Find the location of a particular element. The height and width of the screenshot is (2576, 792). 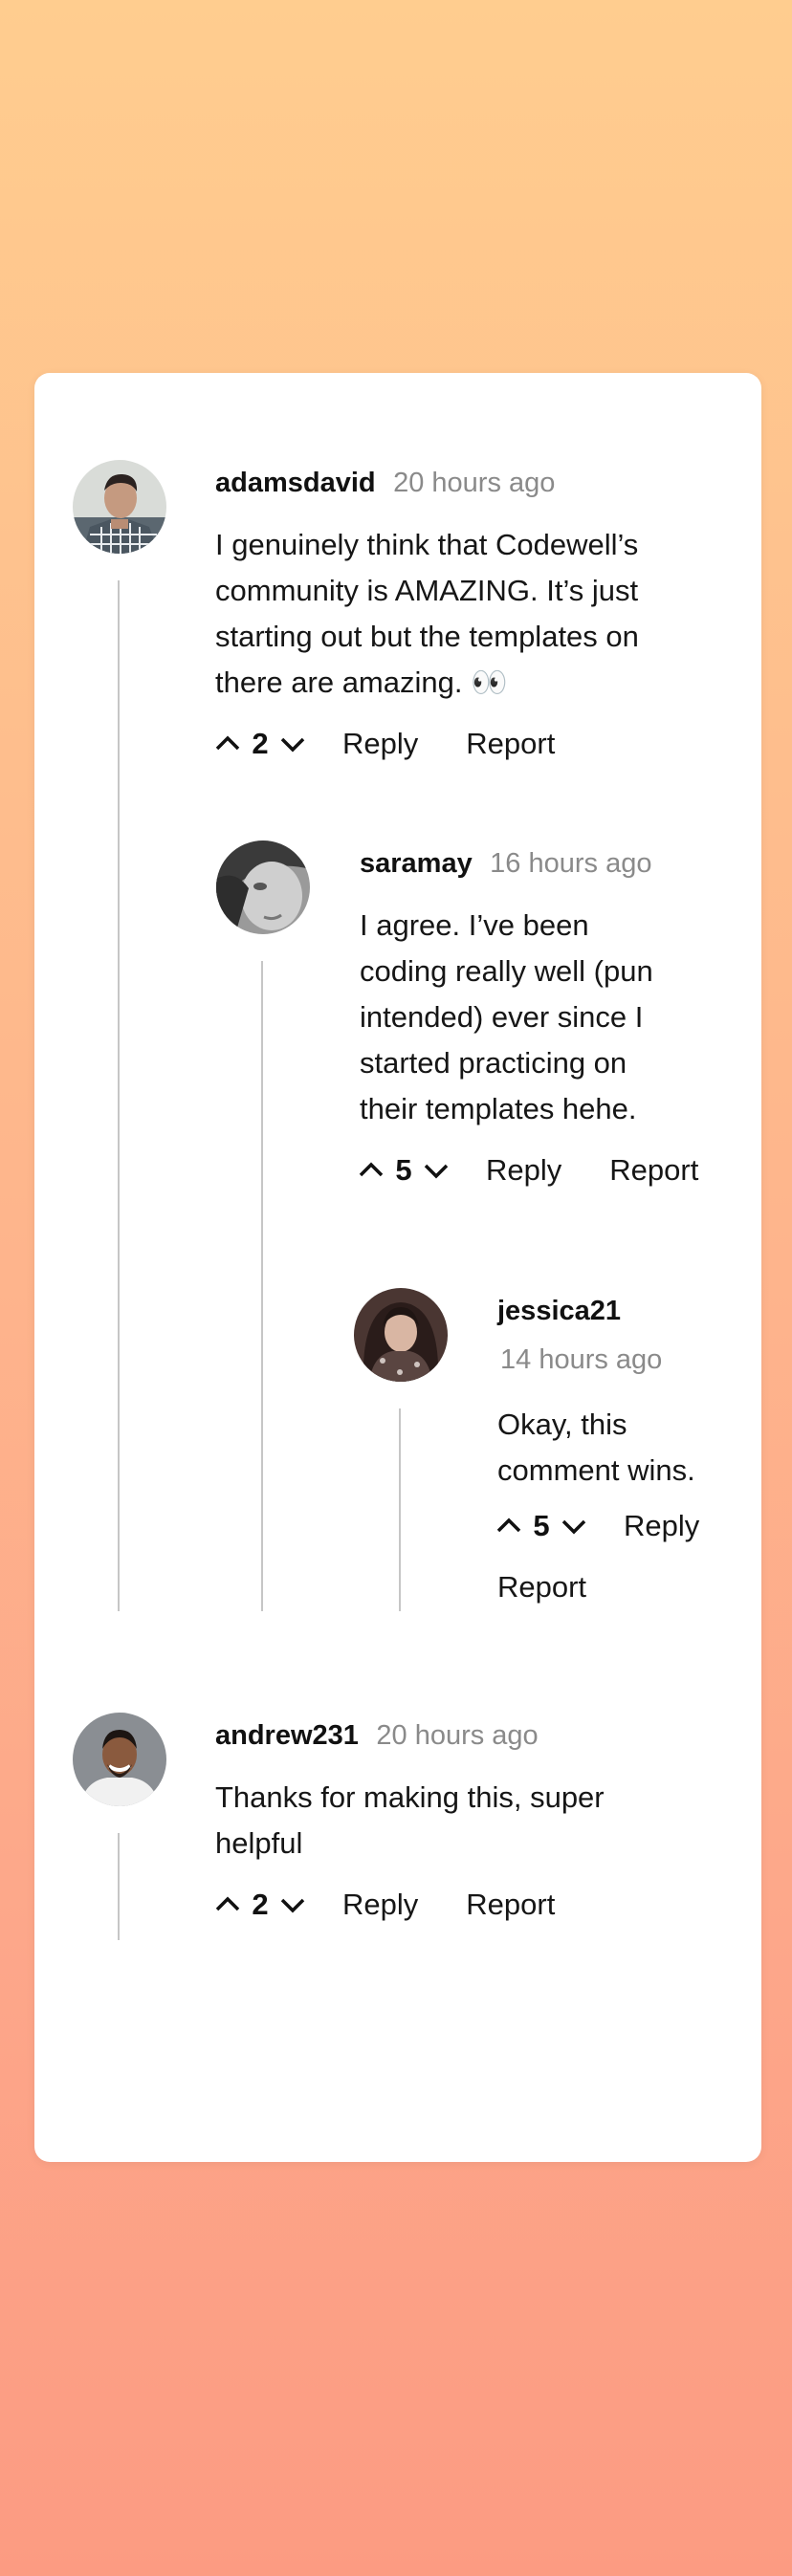

comment-body-line: Okay, this is located at coordinates (562, 1424).